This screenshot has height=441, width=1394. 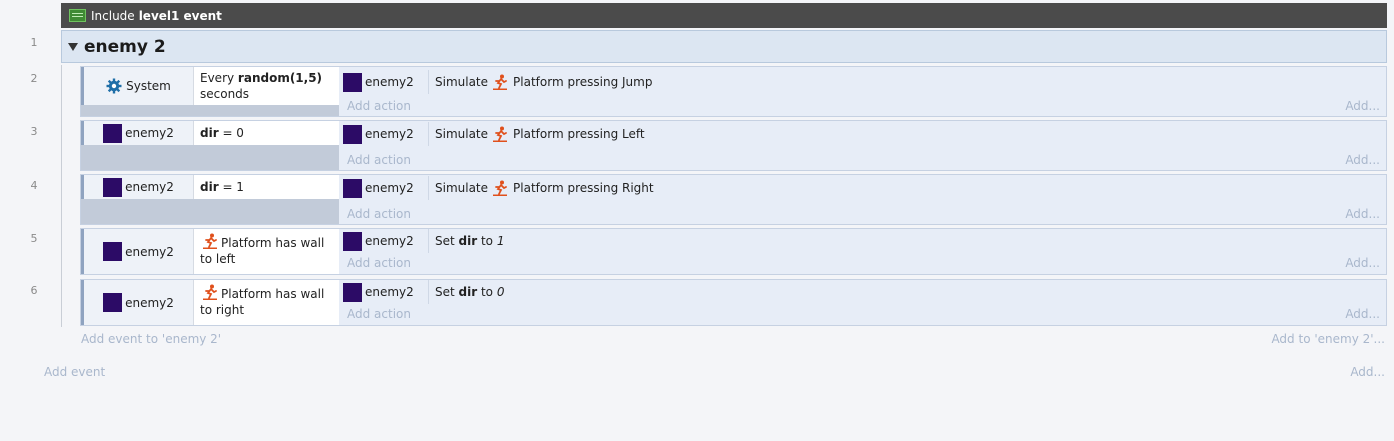 I want to click on condition-object-name: System, so click(x=148, y=86).